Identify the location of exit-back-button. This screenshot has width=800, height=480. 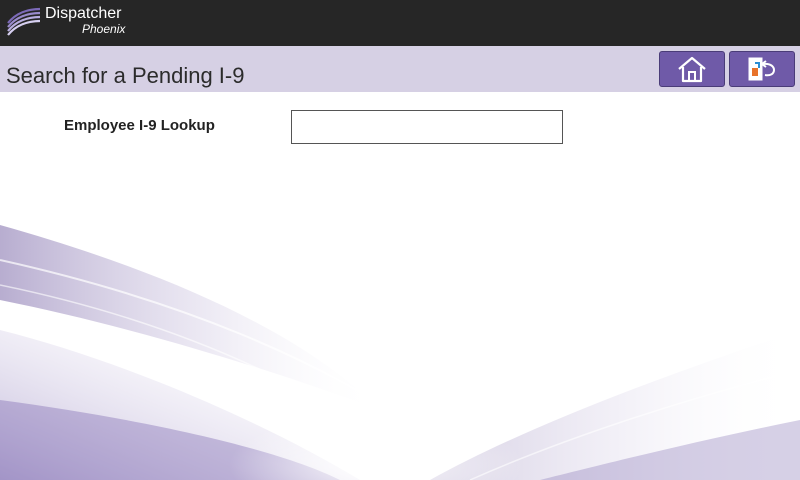
(762, 69).